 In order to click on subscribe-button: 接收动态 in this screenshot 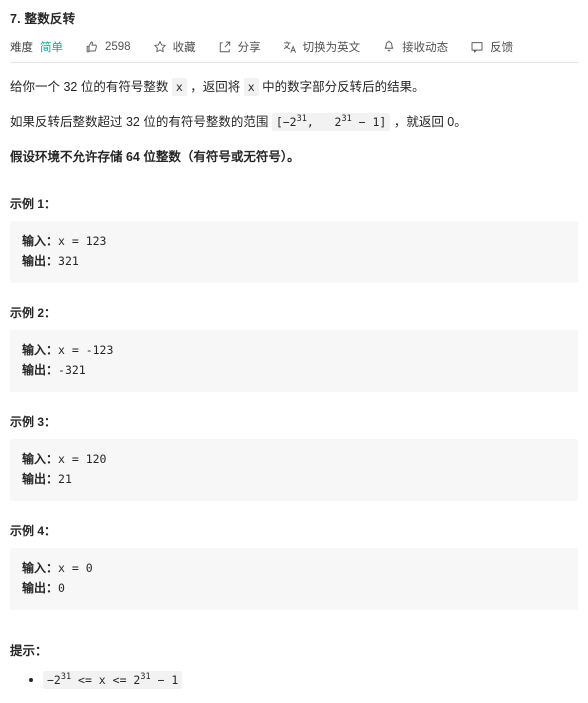, I will do `click(415, 47)`.